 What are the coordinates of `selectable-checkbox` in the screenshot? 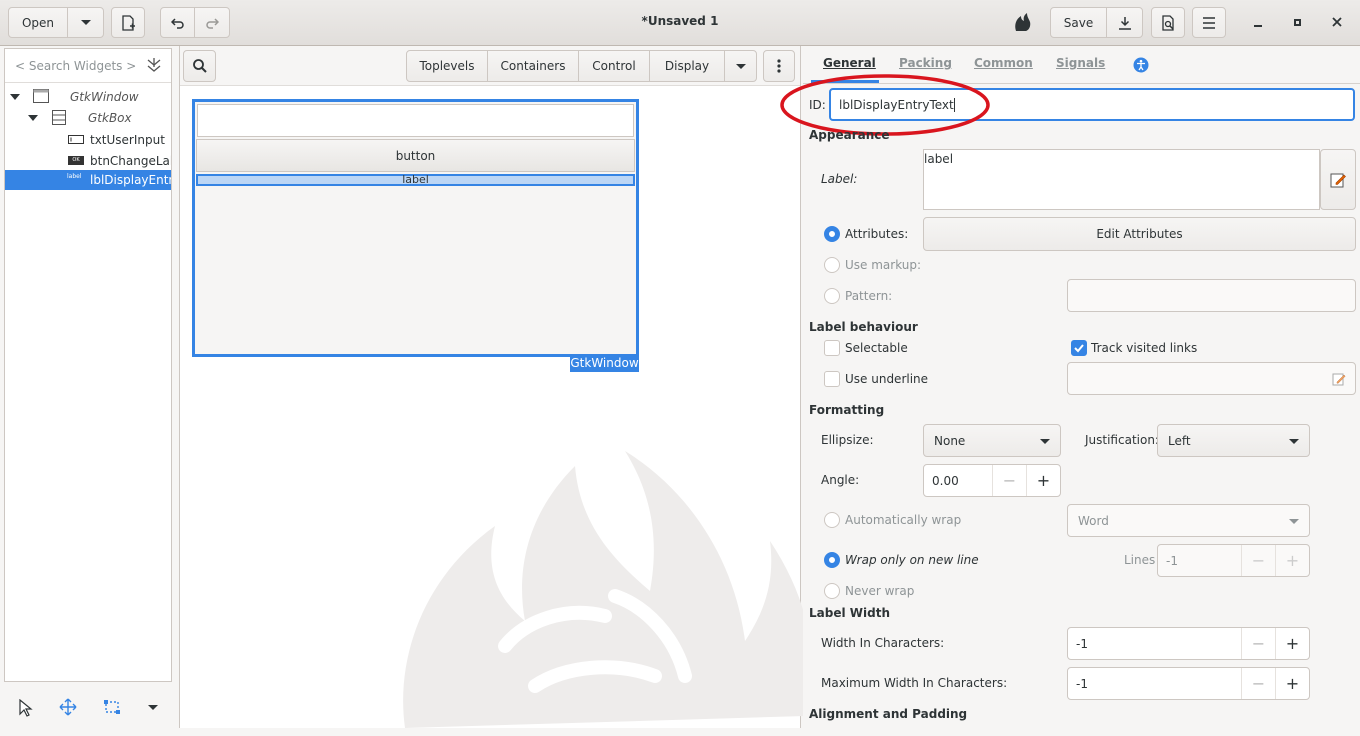 It's located at (832, 348).